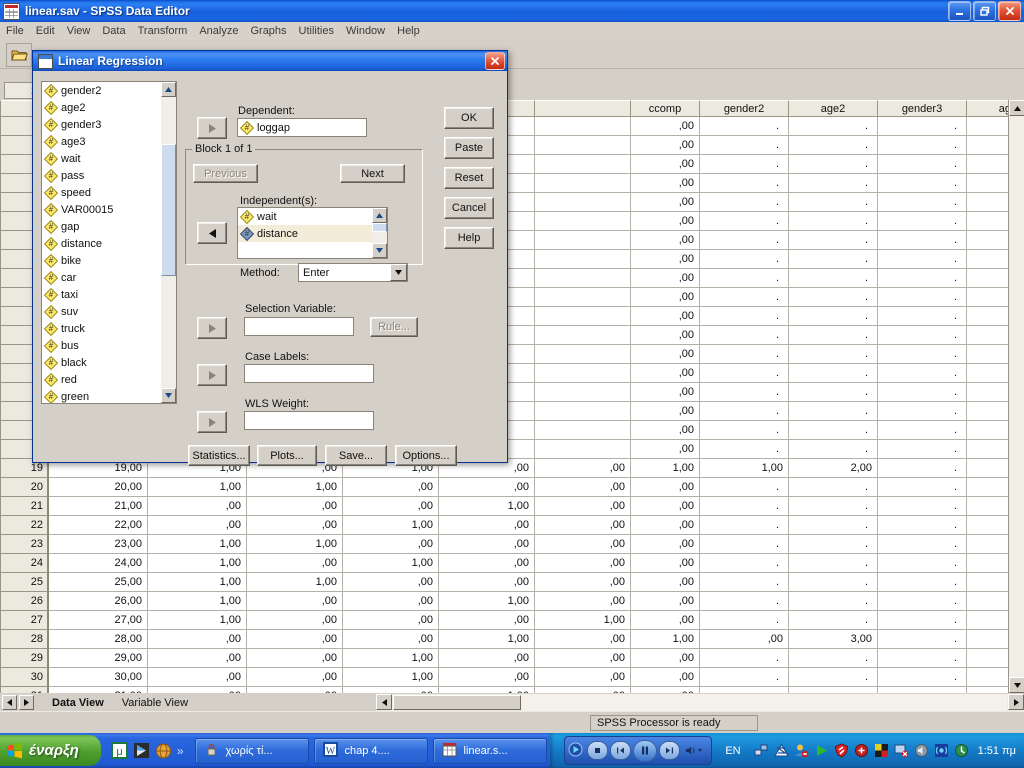  Describe the element at coordinates (504, 658) in the screenshot. I see `table-row: 2929,00,00,001,00,00,00,00....,001,00` at that location.